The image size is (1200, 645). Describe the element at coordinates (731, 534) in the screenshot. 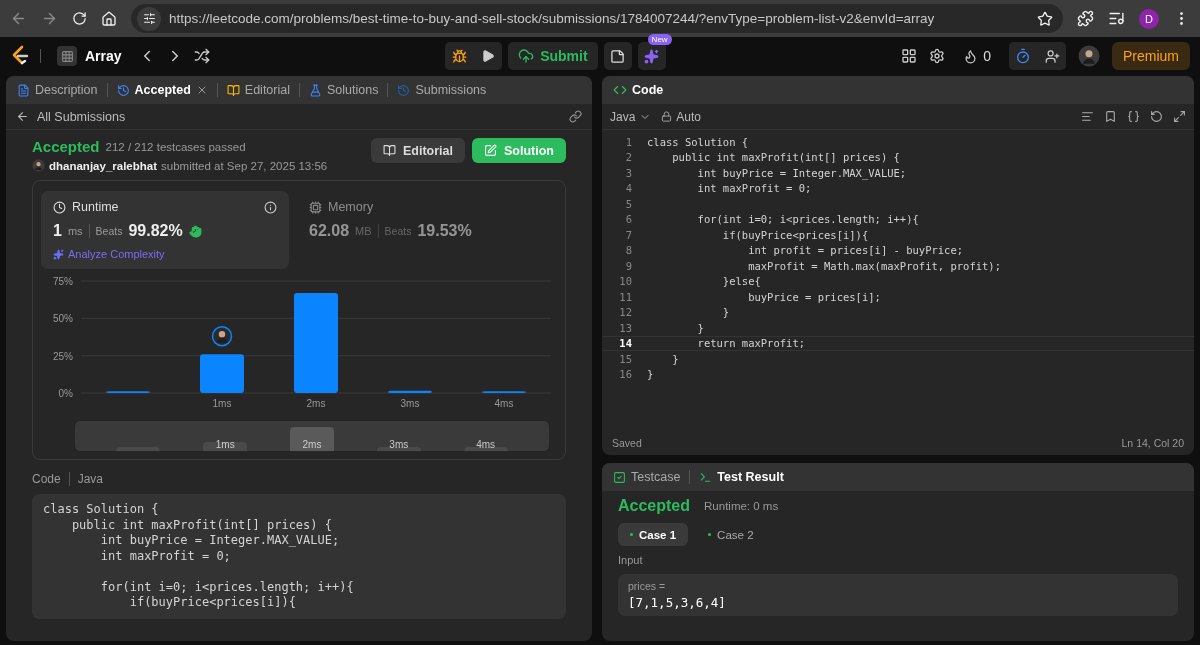

I see `case-tab: Case 2` at that location.